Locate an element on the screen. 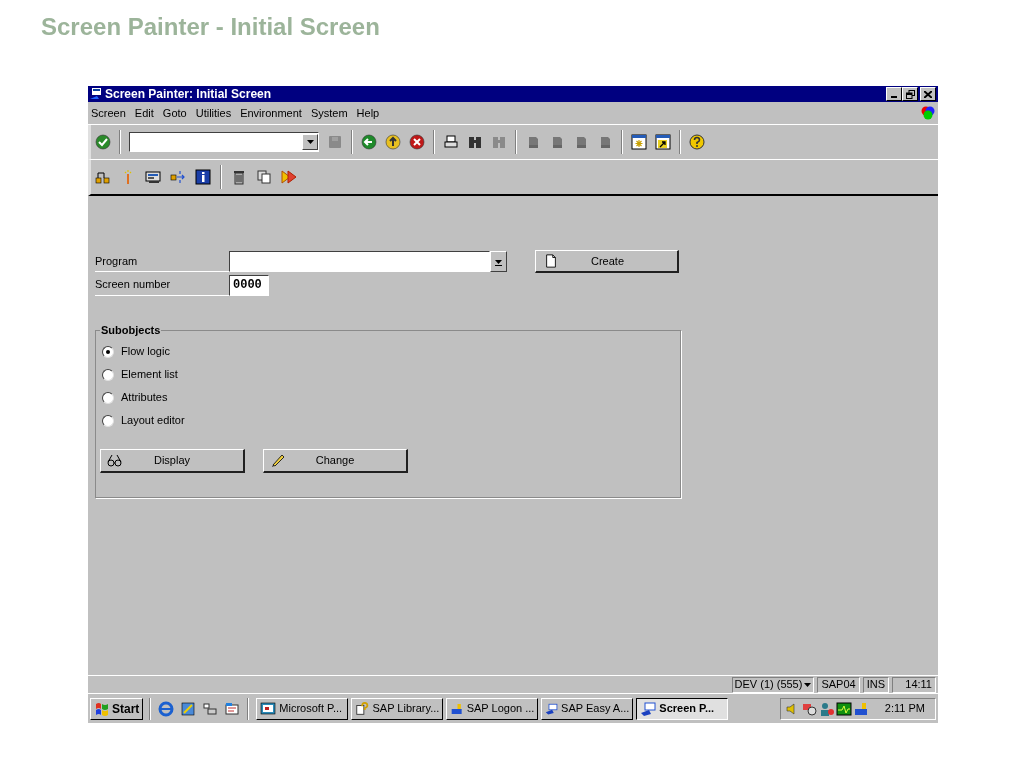 The image size is (1024, 768). browser-icon is located at coordinates (166, 708).